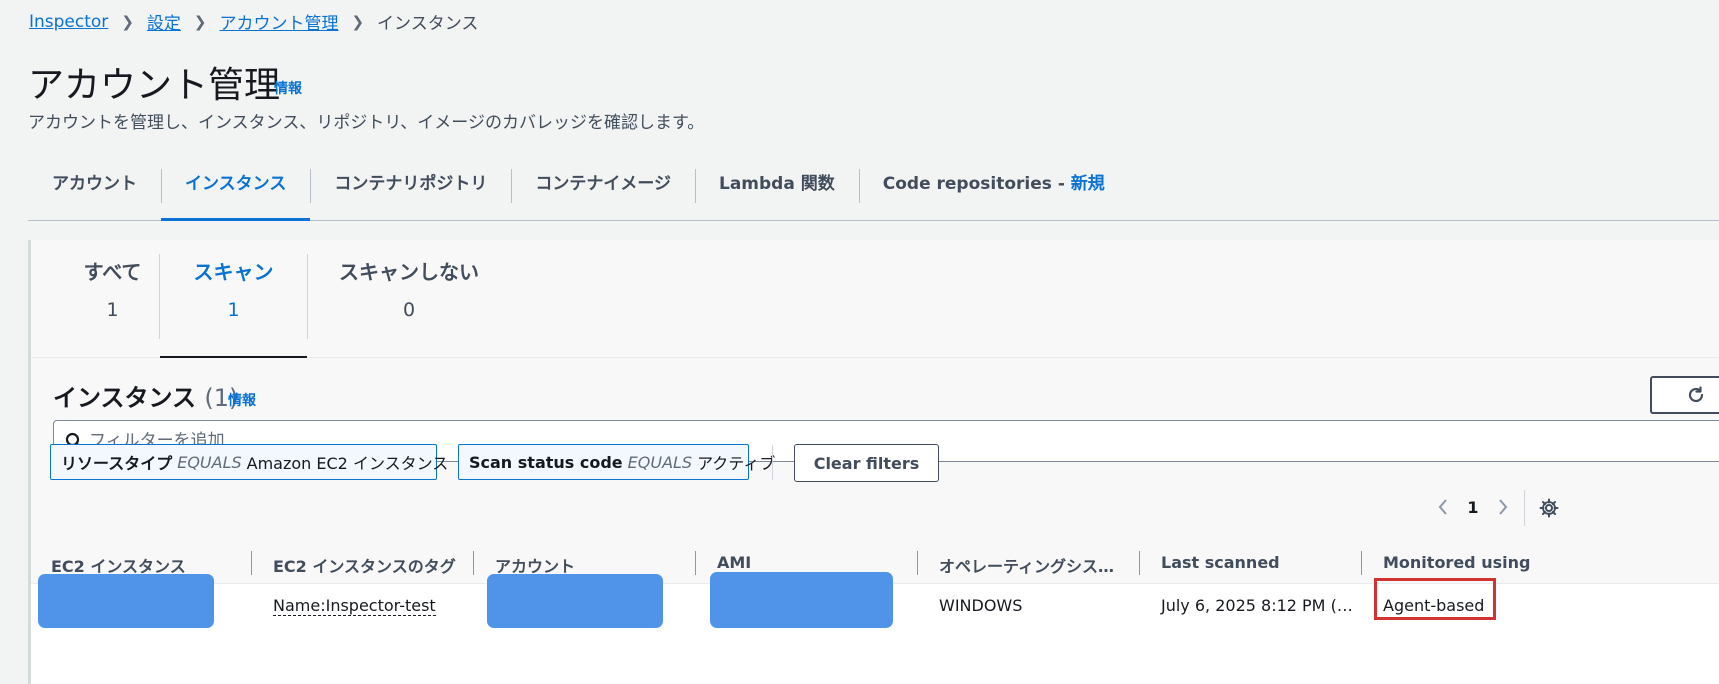  What do you see at coordinates (347, 463) in the screenshot?
I see `filter-value: Amazon EC2 インスタンス` at bounding box center [347, 463].